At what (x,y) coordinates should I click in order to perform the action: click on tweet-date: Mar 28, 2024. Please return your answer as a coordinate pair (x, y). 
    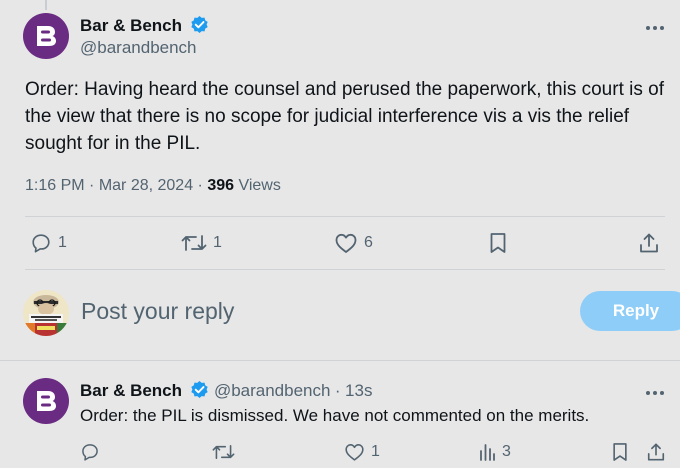
    Looking at the image, I should click on (146, 185).